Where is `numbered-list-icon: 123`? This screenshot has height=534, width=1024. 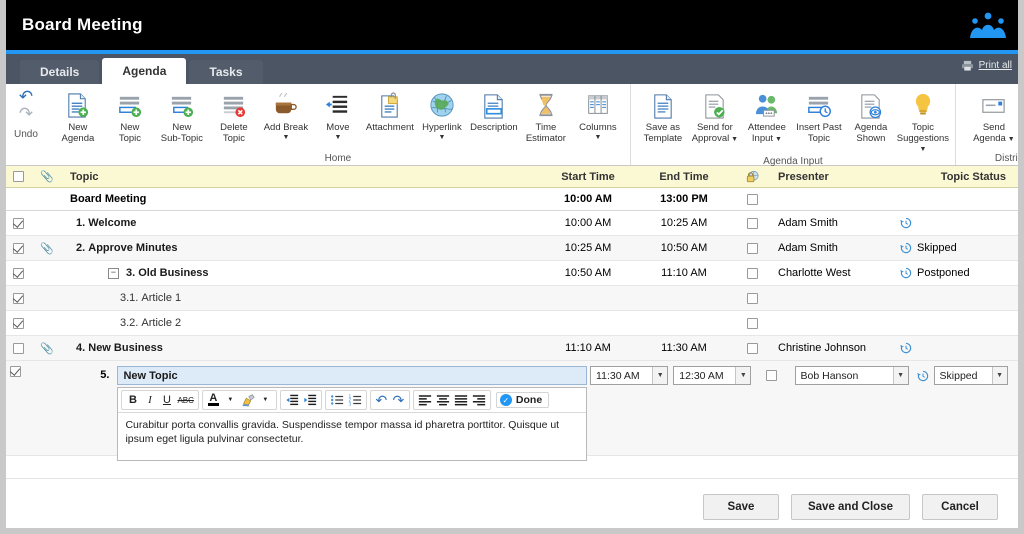
numbered-list-icon: 123 is located at coordinates (355, 400).